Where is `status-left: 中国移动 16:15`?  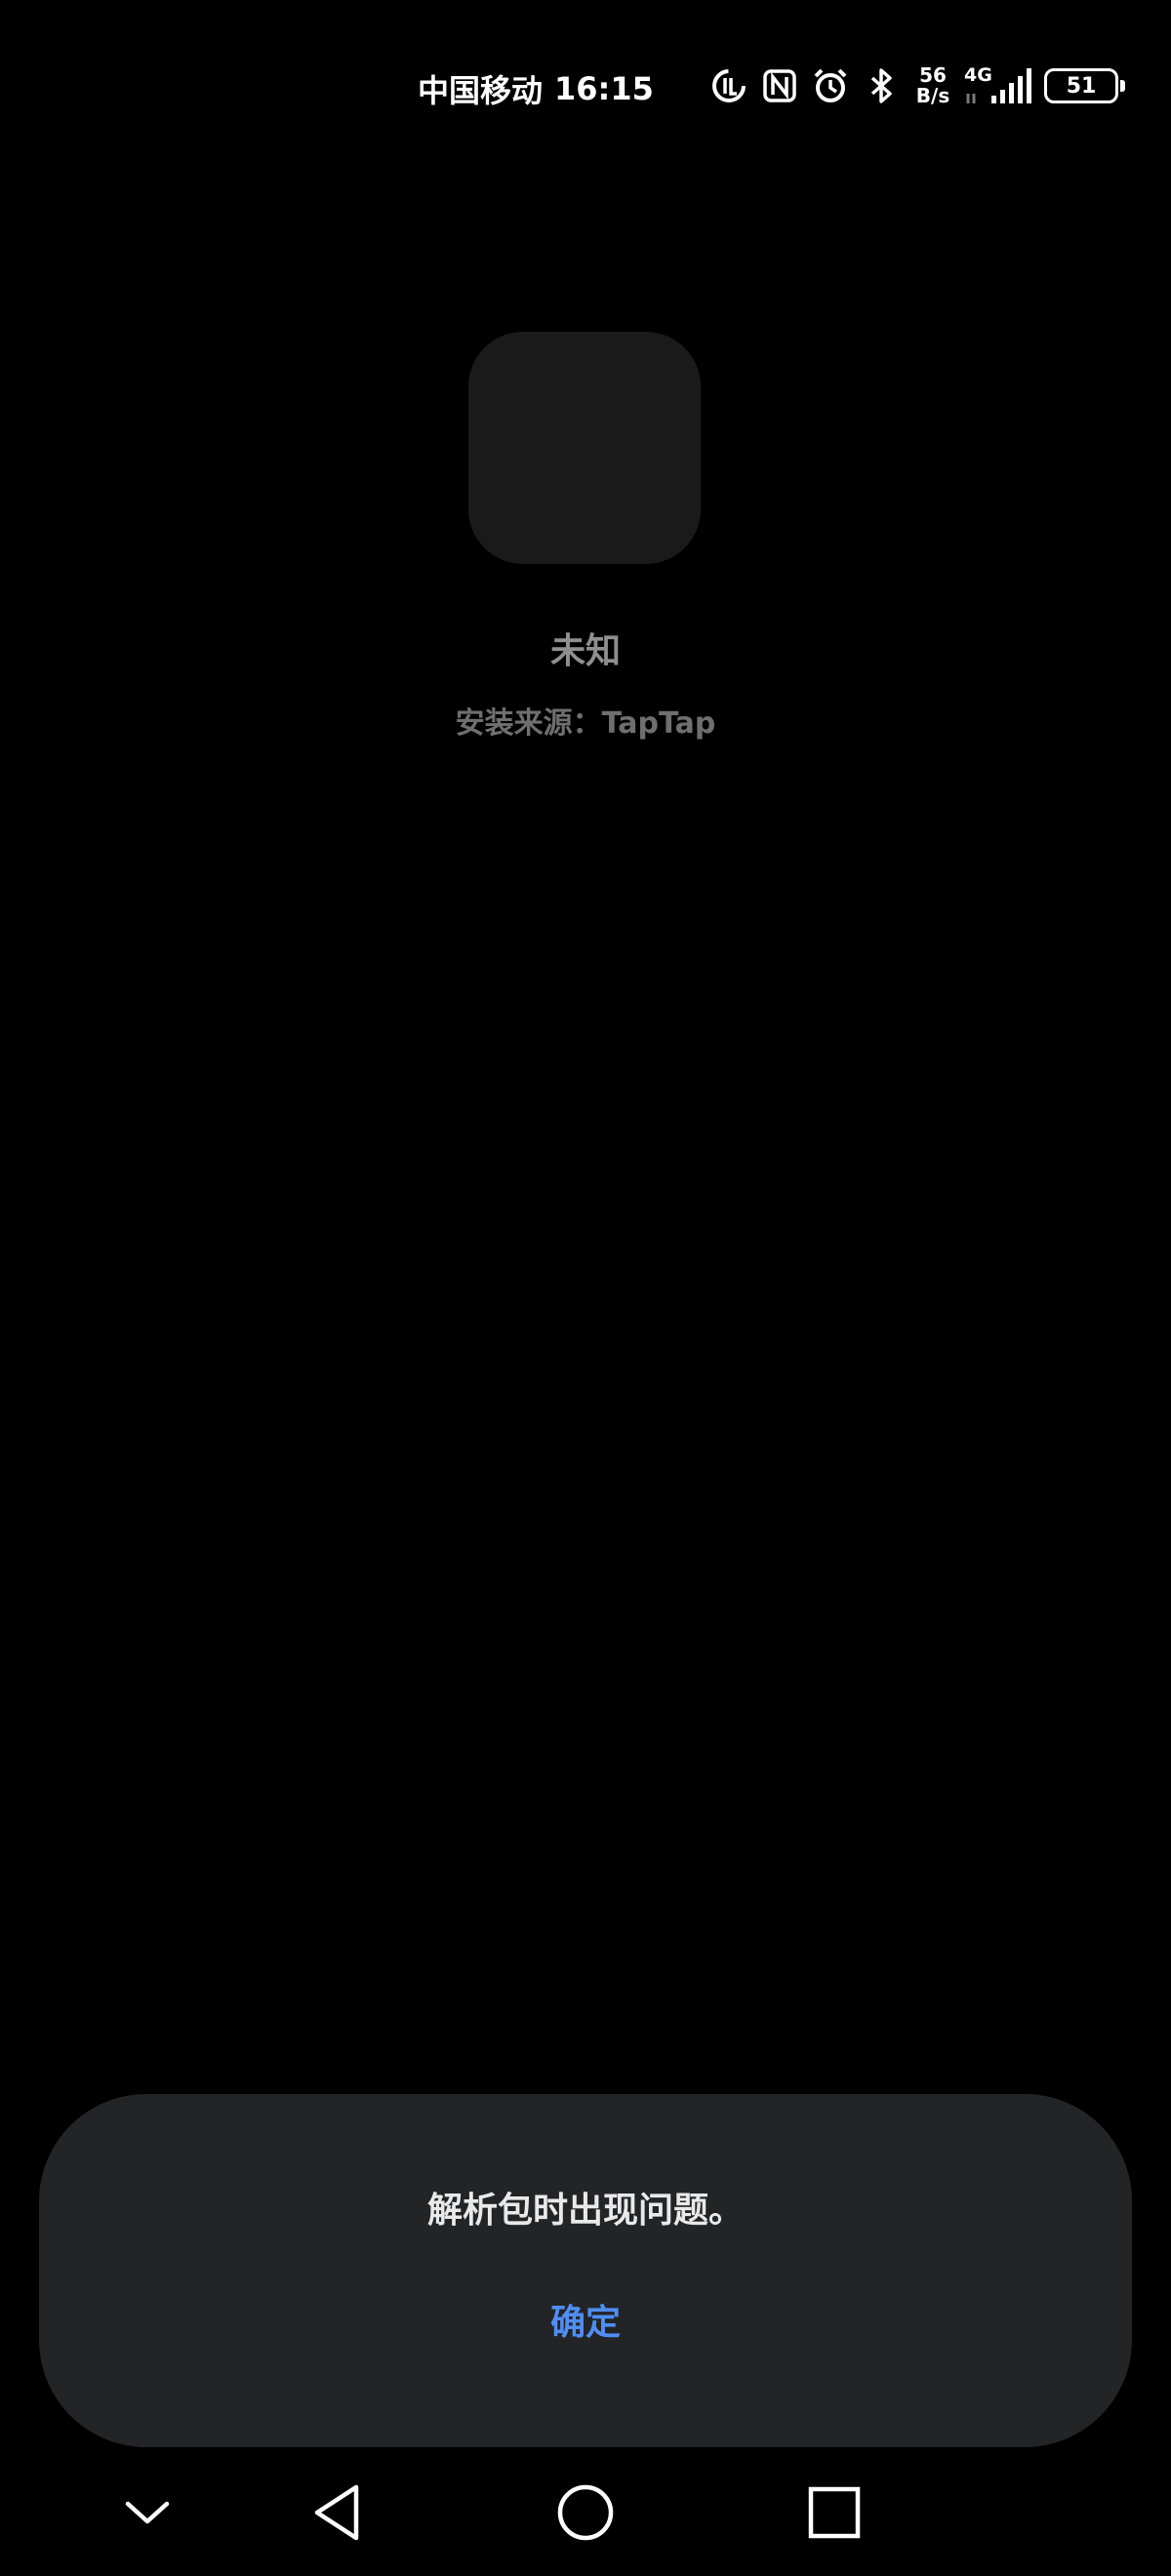
status-left: 中国移动 16:15 is located at coordinates (536, 88).